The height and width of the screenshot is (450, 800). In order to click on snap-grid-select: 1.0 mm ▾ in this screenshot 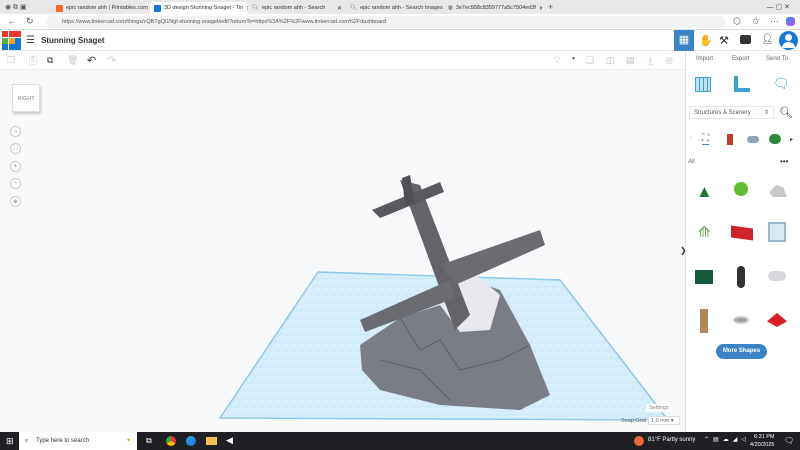, I will do `click(664, 420)`.